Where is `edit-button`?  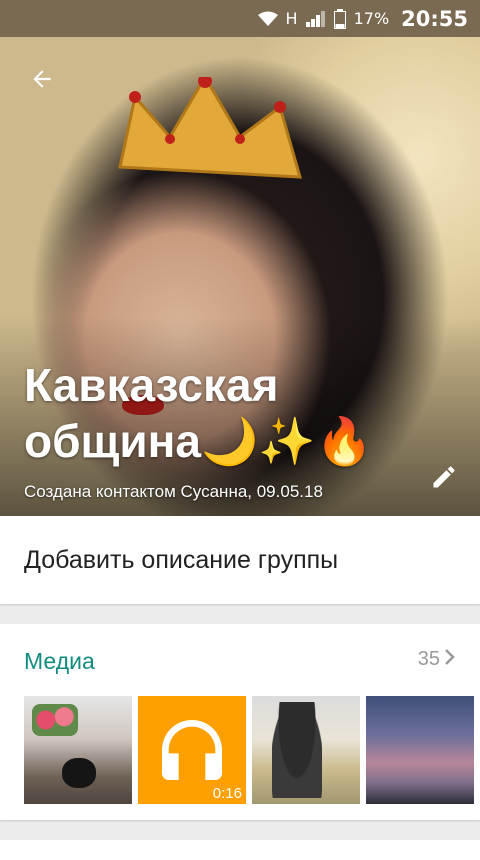 edit-button is located at coordinates (444, 477).